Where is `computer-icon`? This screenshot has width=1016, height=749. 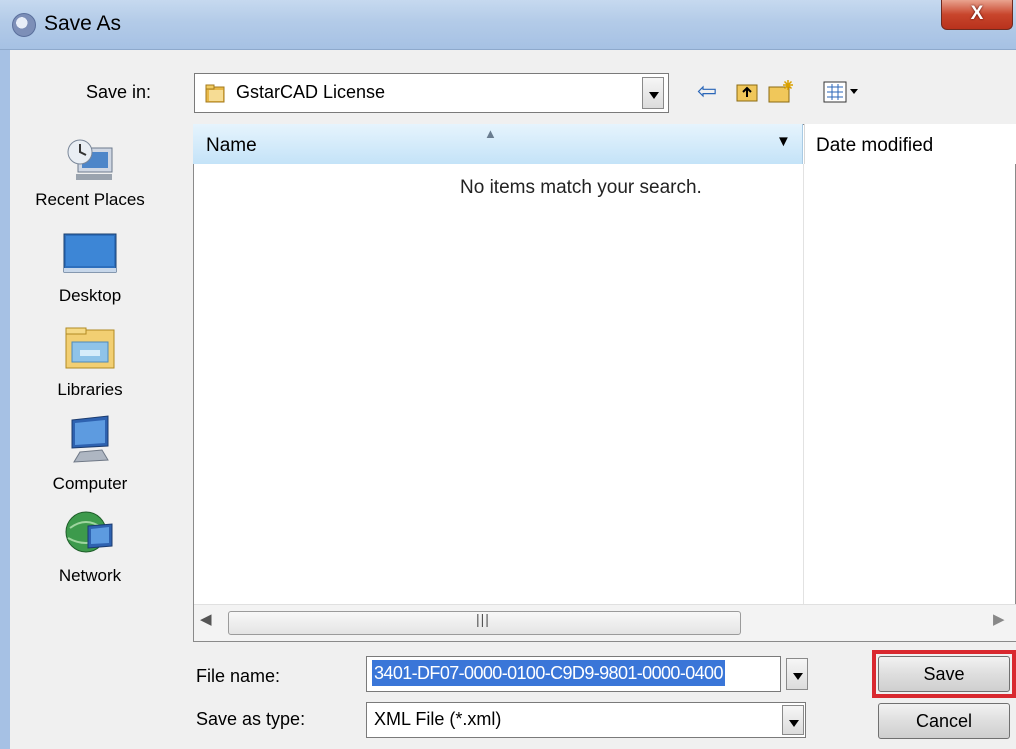
computer-icon is located at coordinates (90, 440).